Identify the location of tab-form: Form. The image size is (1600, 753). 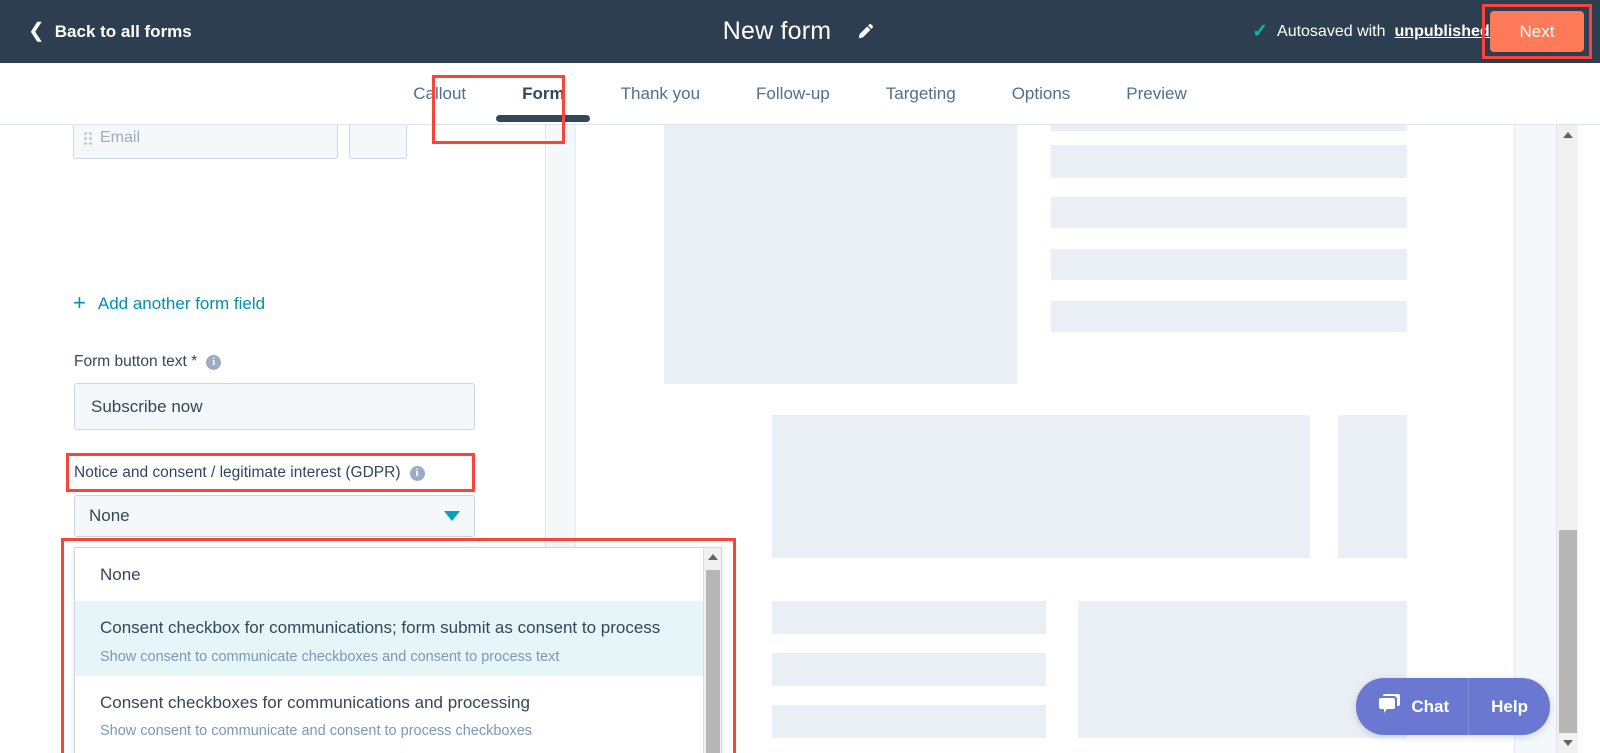
(543, 83).